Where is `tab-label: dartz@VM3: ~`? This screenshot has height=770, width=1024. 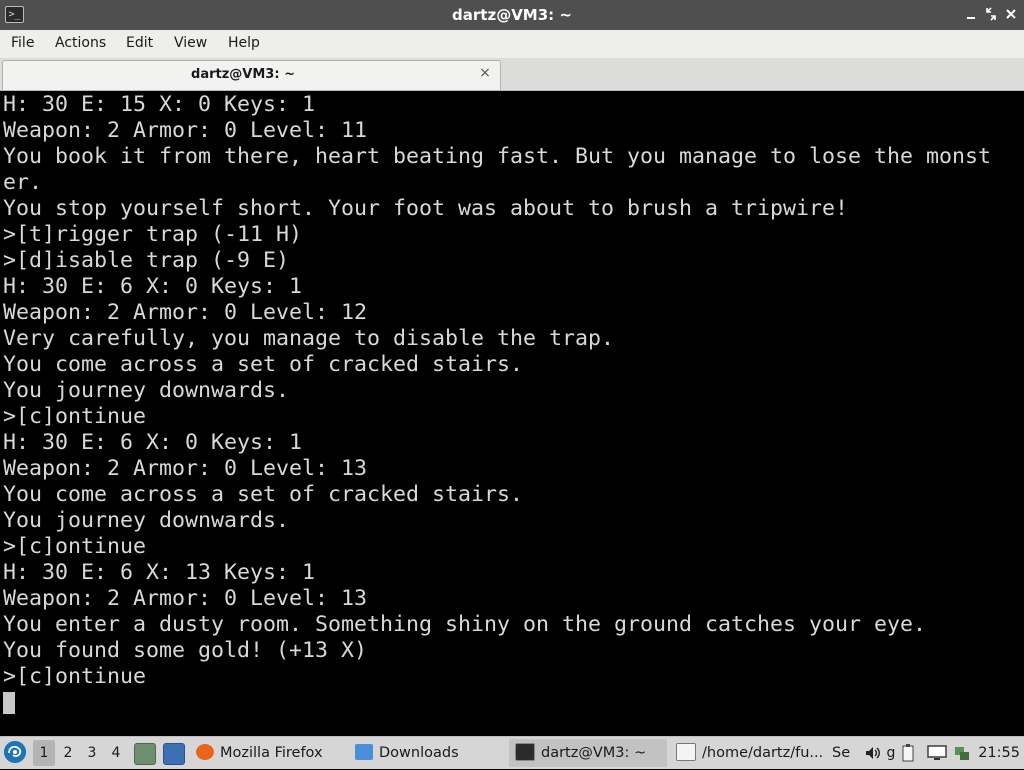
tab-label: dartz@VM3: ~ is located at coordinates (243, 74).